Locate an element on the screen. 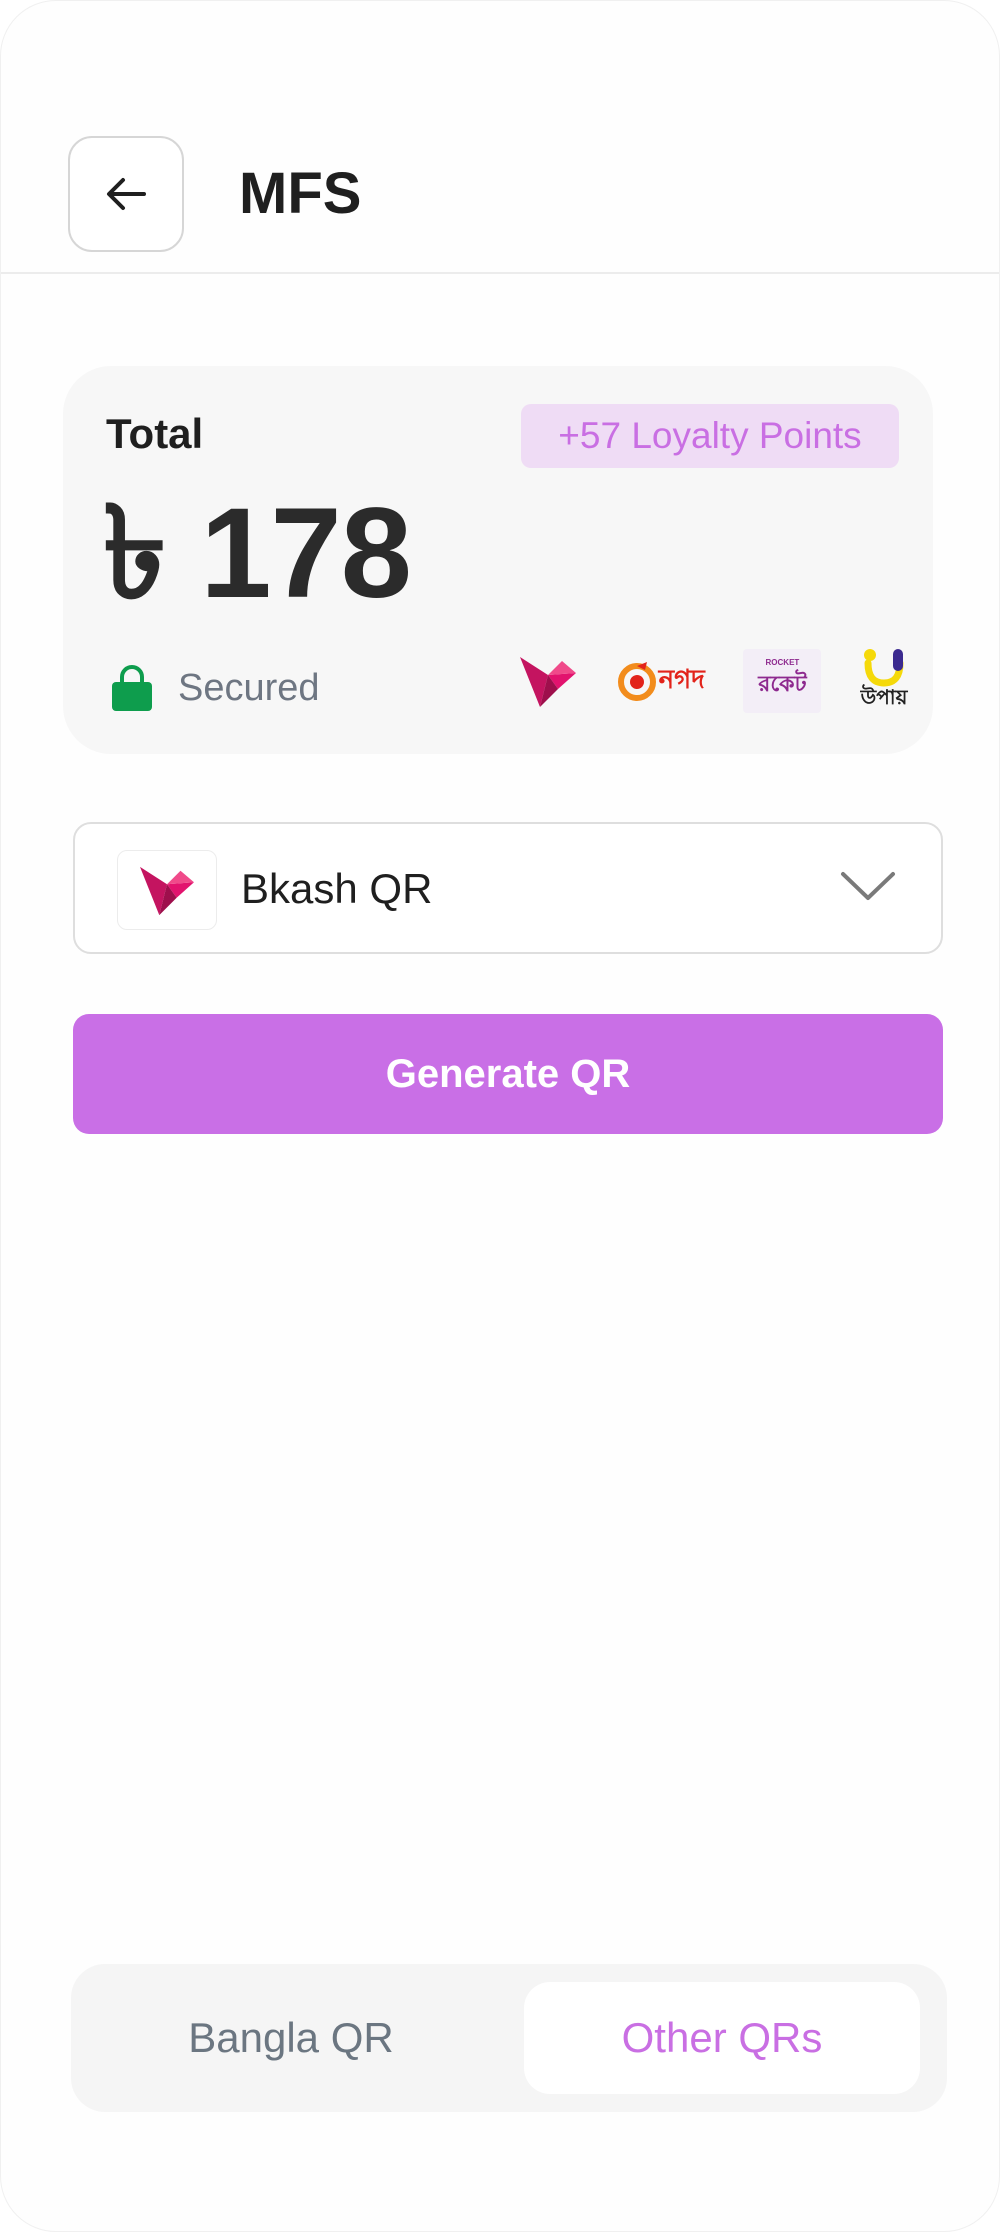  rocket-small-label: ROCKET is located at coordinates (782, 662).